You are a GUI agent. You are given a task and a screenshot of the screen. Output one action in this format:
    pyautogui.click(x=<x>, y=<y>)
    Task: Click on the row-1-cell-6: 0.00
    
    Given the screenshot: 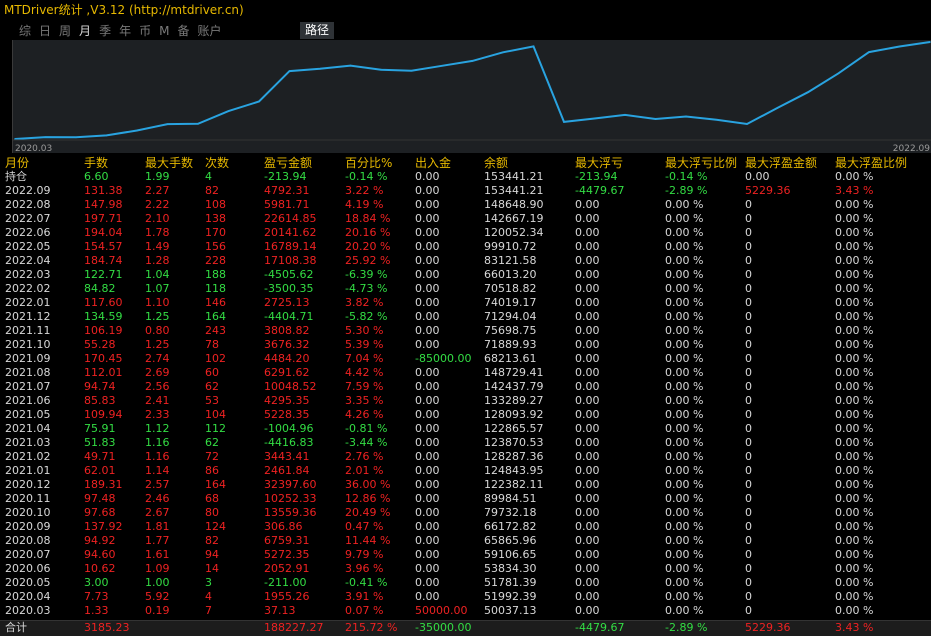 What is the action you would take?
    pyautogui.click(x=427, y=190)
    